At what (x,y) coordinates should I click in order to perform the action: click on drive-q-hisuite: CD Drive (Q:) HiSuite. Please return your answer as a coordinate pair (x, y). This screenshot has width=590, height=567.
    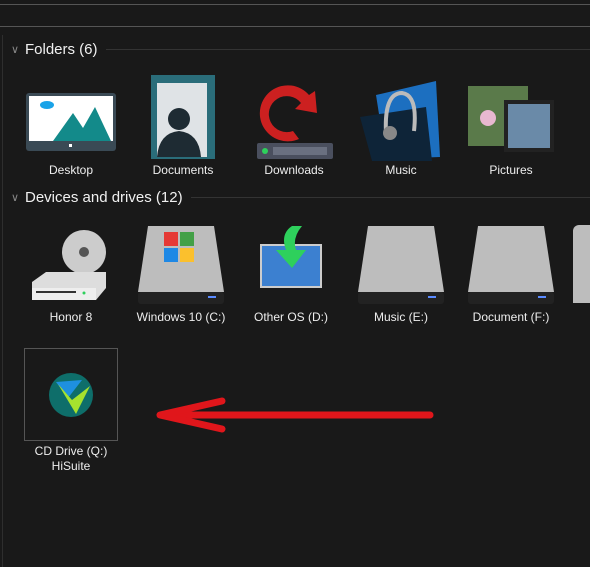
    Looking at the image, I should click on (71, 411).